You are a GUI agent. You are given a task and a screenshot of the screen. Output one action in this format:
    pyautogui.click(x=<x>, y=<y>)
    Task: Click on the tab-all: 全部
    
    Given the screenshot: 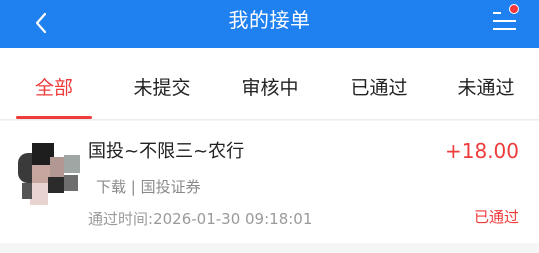 What is the action you would take?
    pyautogui.click(x=54, y=84)
    